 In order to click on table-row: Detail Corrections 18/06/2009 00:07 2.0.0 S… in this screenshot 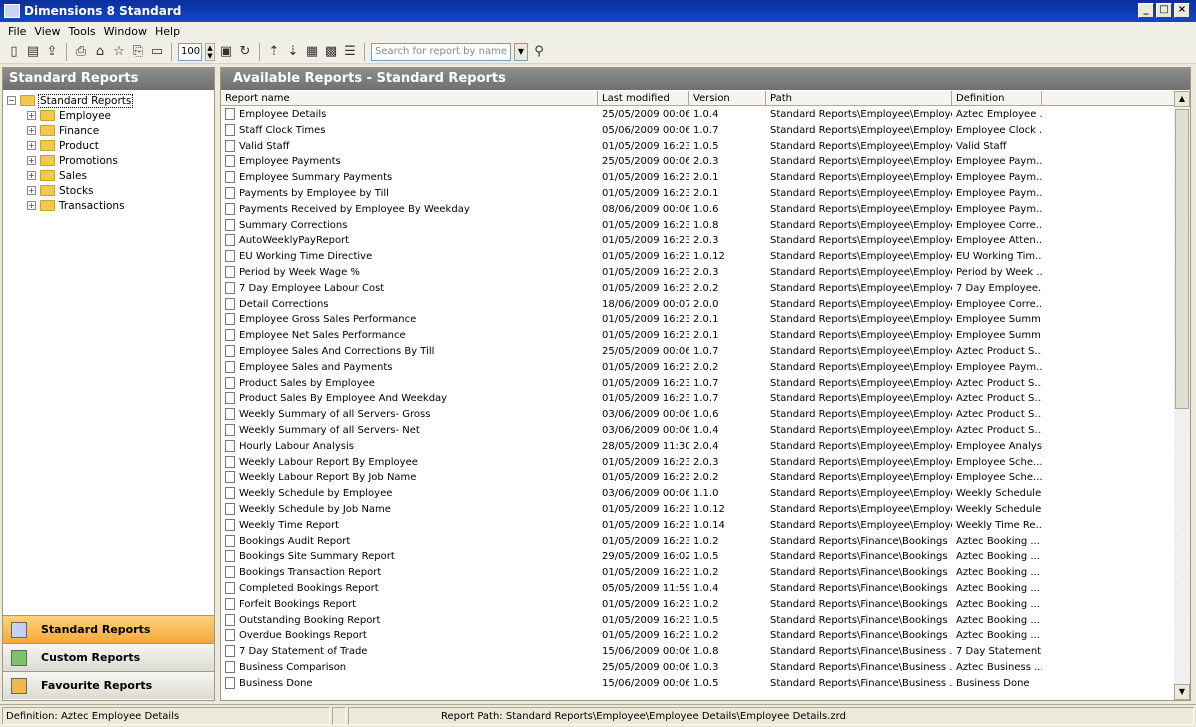, I will do `click(698, 305)`.